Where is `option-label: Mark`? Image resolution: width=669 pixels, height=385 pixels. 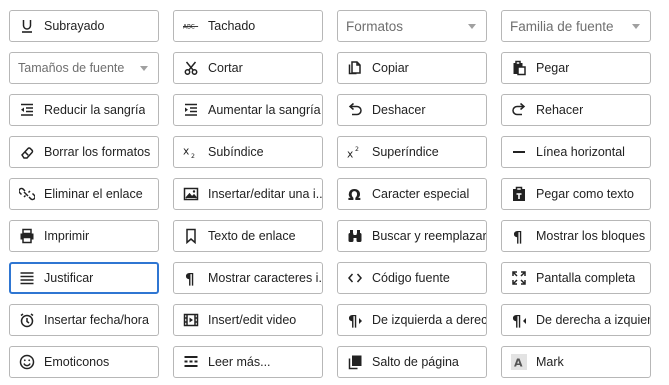
option-label: Mark is located at coordinates (550, 362).